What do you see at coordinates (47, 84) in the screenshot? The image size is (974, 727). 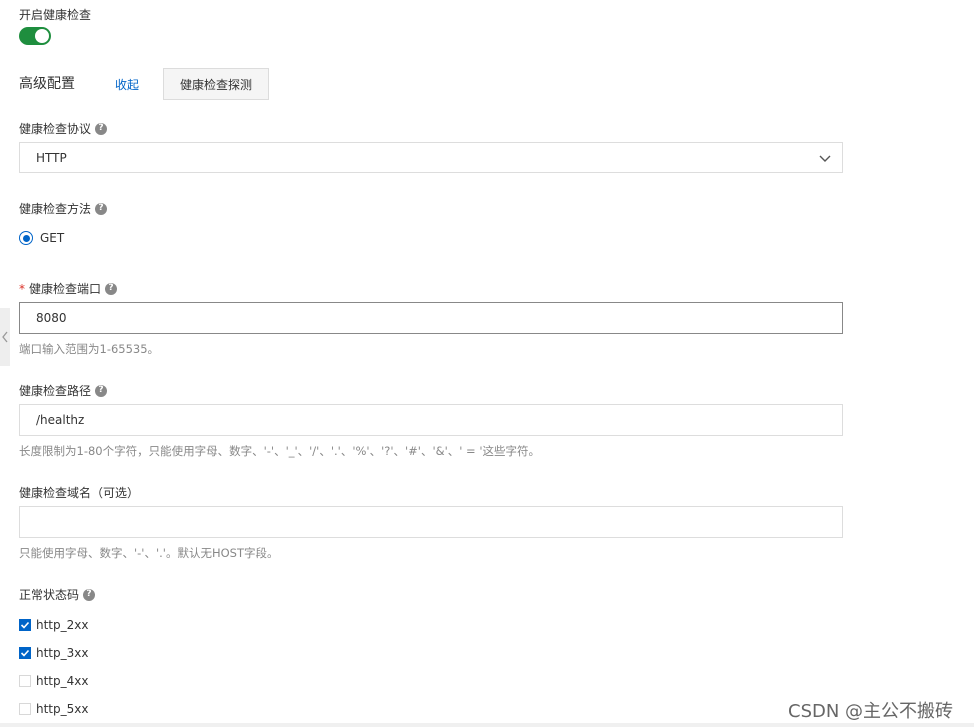 I see `advanced-config-title: 高级配置` at bounding box center [47, 84].